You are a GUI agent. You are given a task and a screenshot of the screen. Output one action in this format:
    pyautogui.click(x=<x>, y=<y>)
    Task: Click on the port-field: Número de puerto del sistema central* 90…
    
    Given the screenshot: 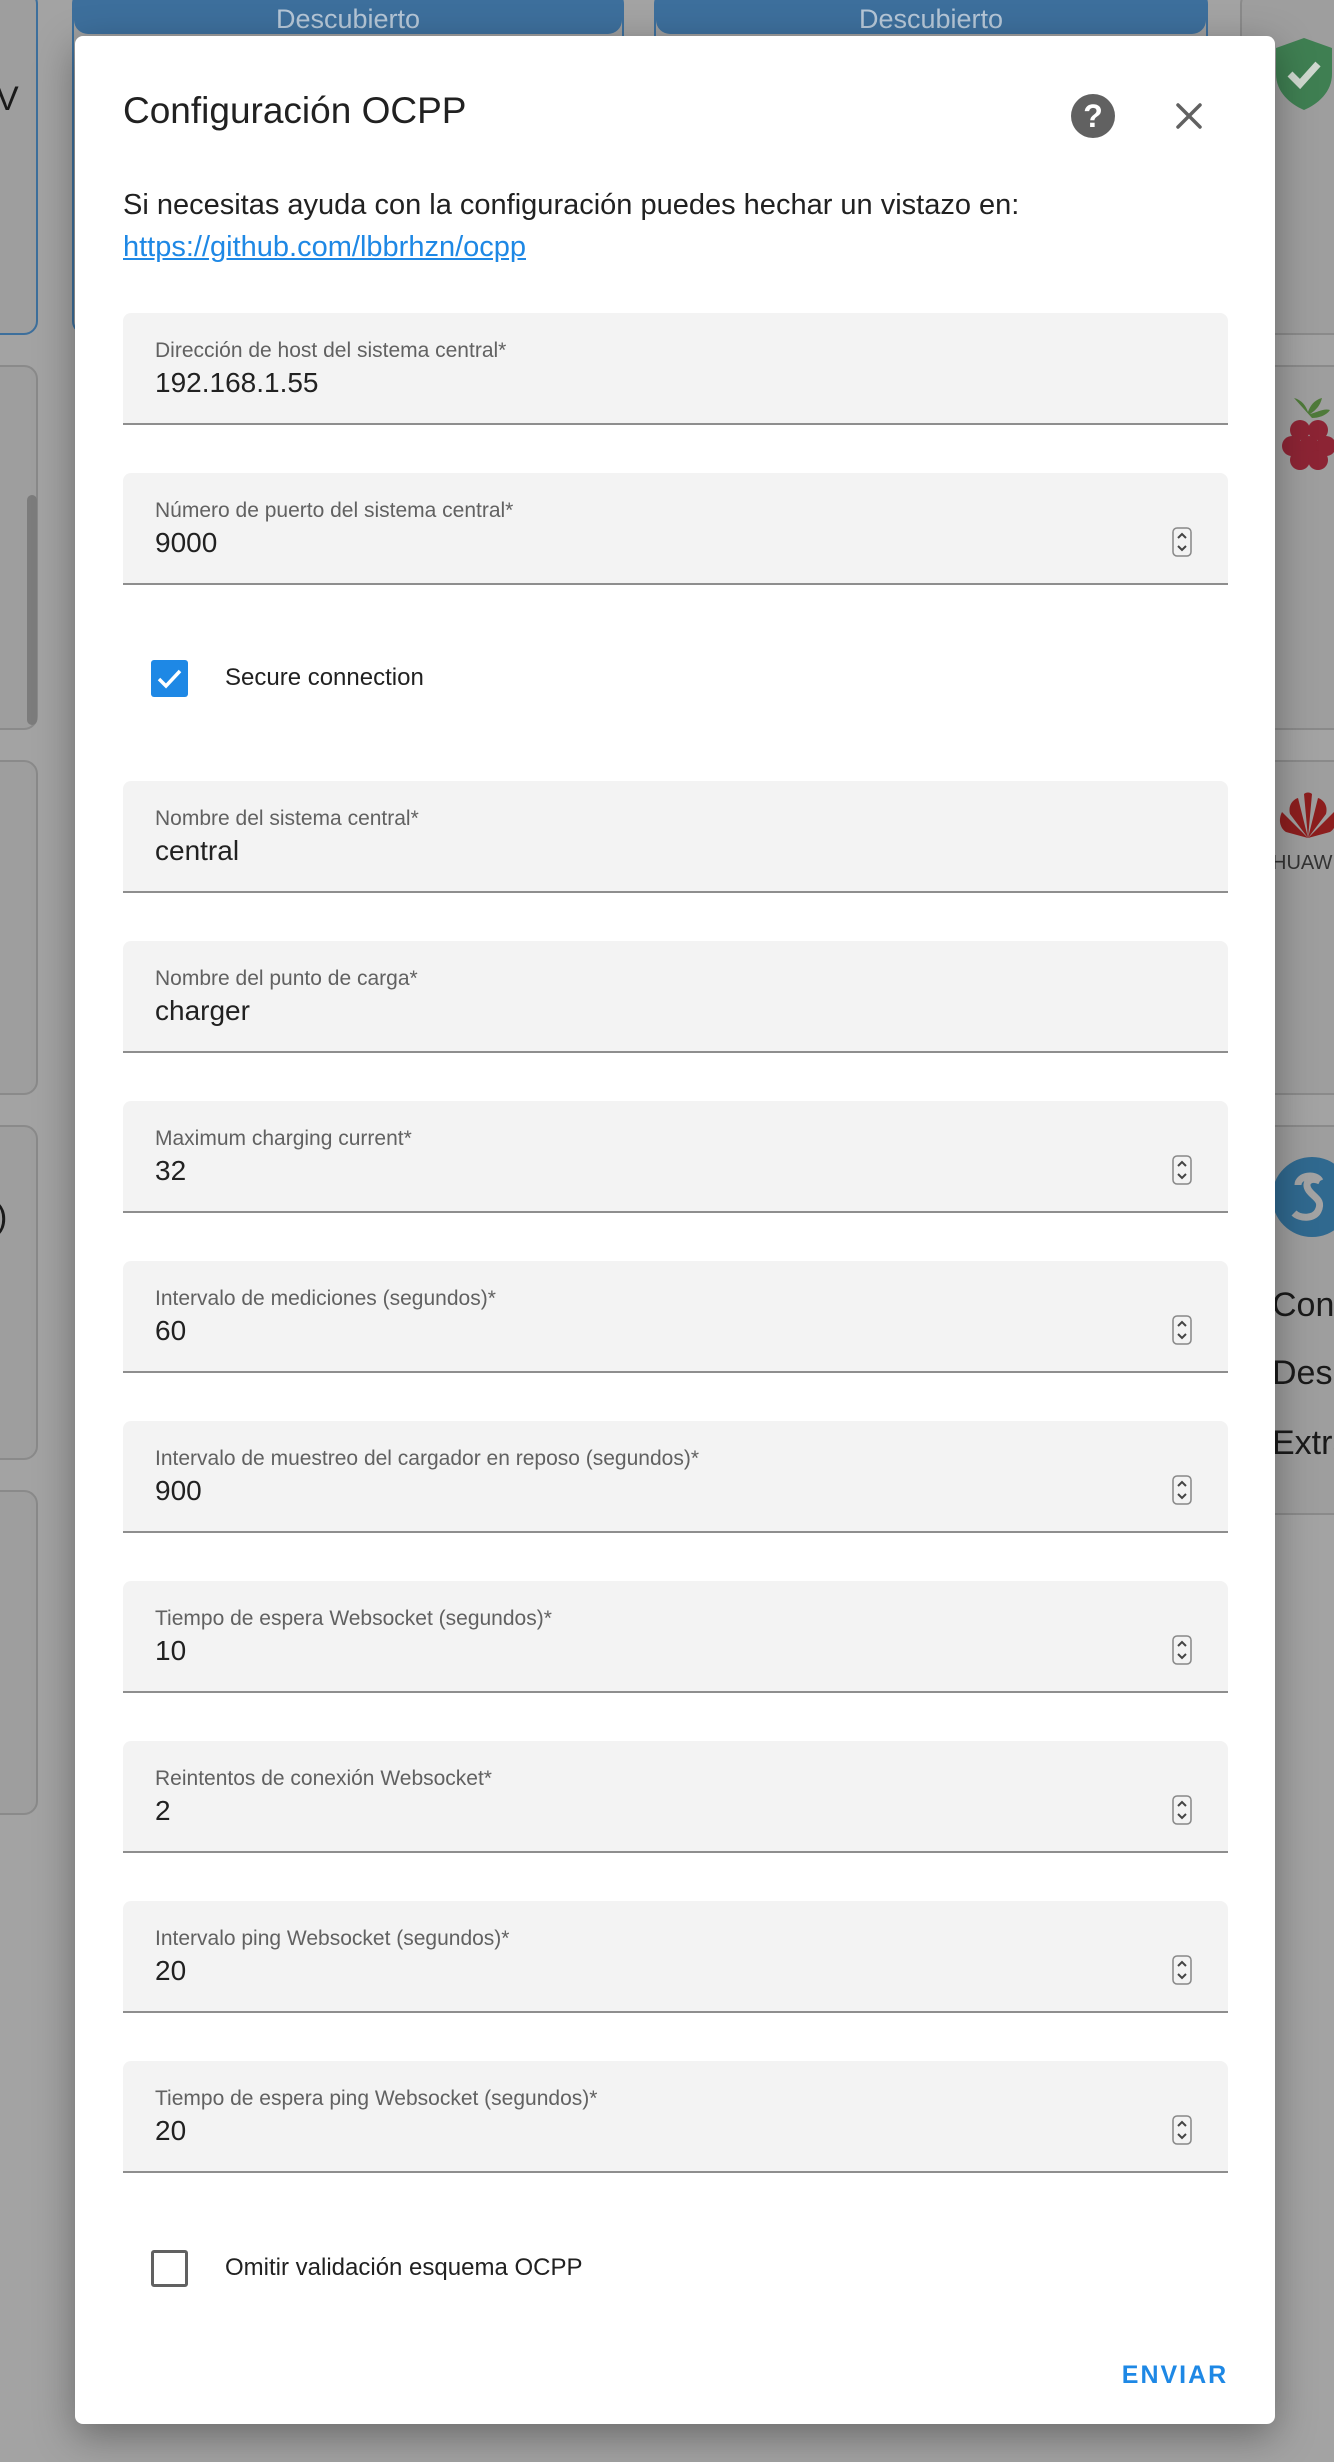 What is the action you would take?
    pyautogui.click(x=675, y=529)
    